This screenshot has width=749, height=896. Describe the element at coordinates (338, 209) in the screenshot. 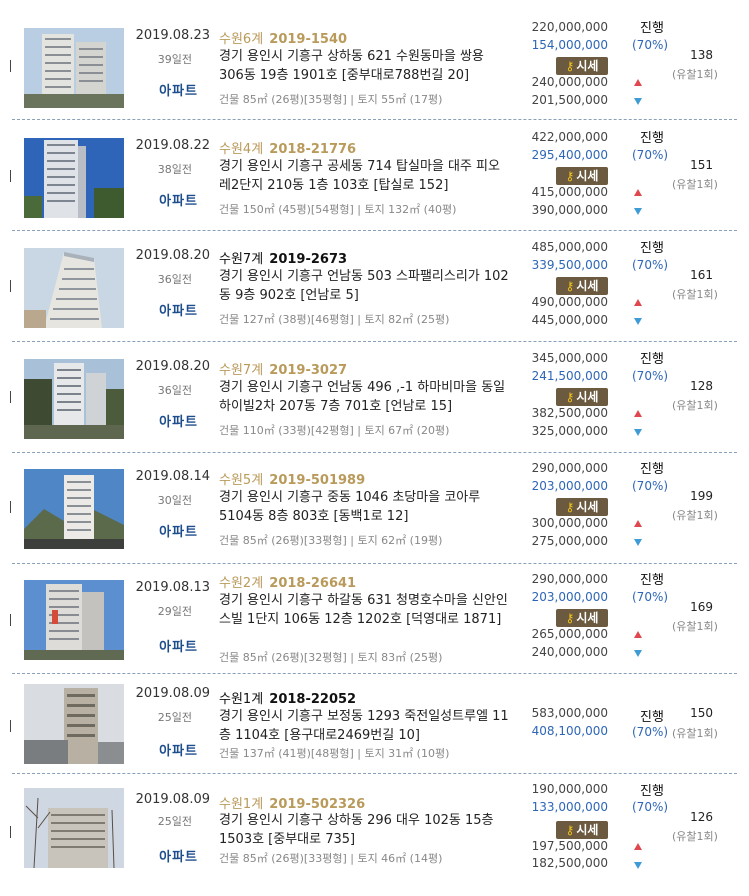

I see `area-info: 건물 150㎡ (45평)[54평형] | 토지 132㎡ (40평)` at that location.